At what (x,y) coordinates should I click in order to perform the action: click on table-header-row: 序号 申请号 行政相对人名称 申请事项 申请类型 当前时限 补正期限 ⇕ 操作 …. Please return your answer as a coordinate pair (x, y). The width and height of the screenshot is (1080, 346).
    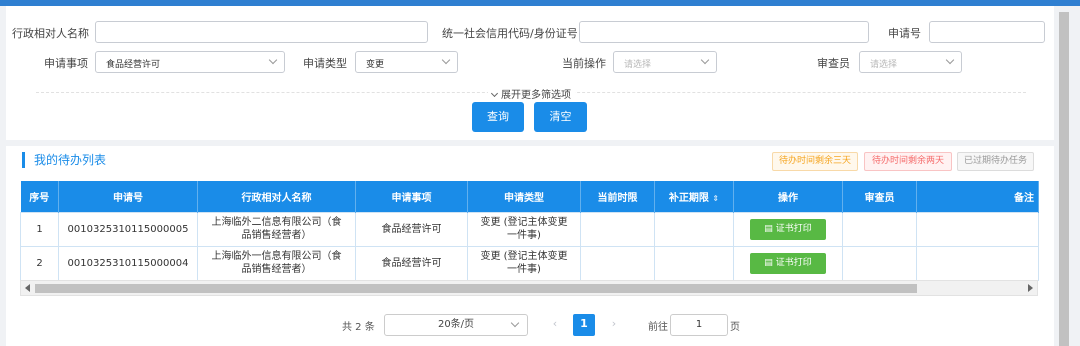
    Looking at the image, I should click on (529, 196).